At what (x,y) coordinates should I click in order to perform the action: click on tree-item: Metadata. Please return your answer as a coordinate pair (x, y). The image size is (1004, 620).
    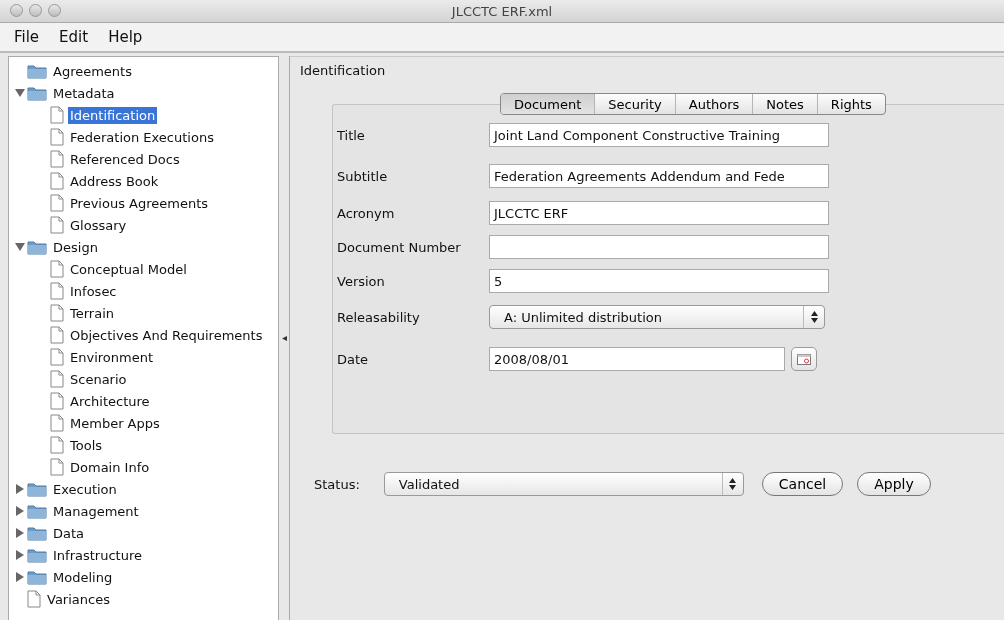
    Looking at the image, I should click on (84, 93).